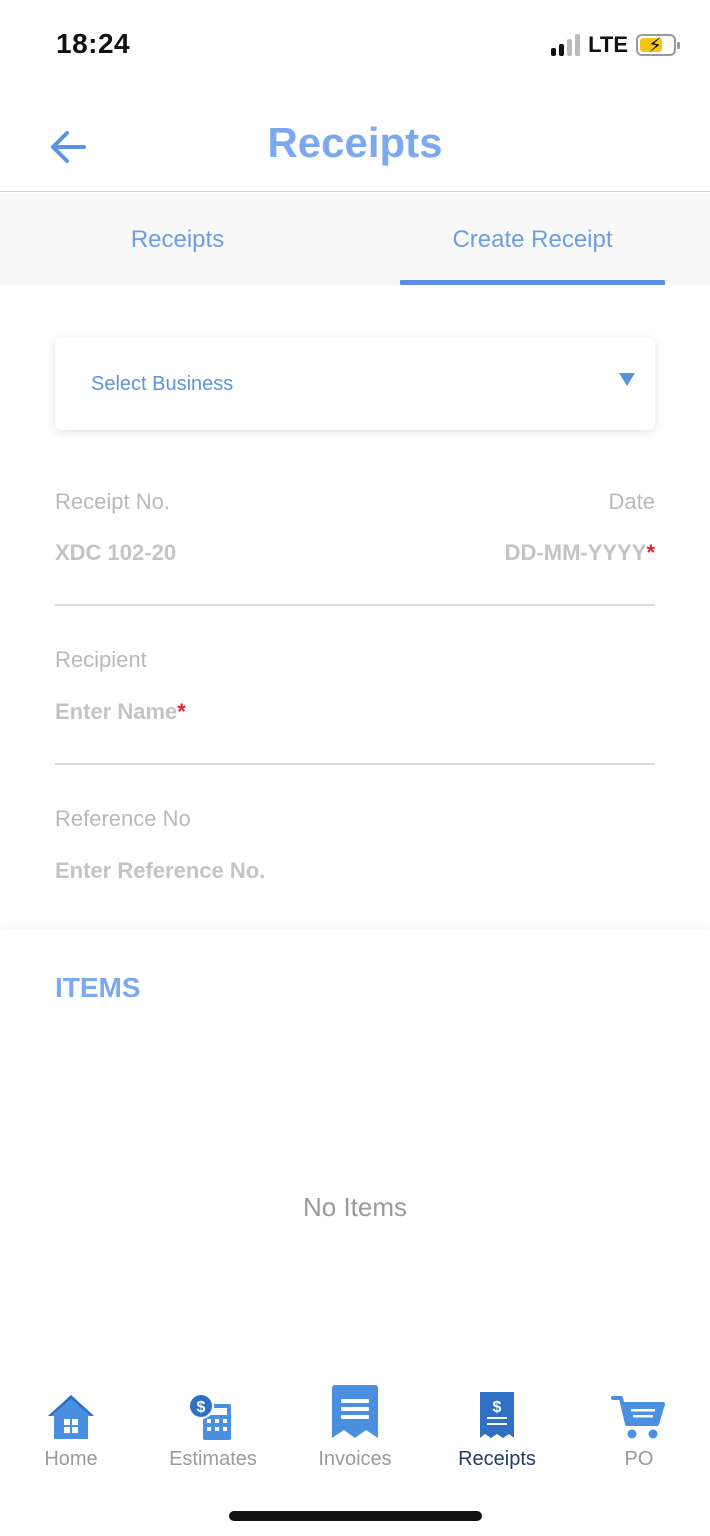 The height and width of the screenshot is (1536, 710). I want to click on business-select: Select Business, so click(355, 384).